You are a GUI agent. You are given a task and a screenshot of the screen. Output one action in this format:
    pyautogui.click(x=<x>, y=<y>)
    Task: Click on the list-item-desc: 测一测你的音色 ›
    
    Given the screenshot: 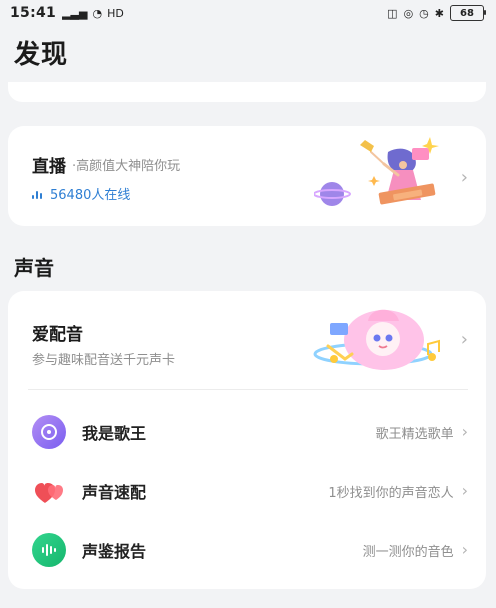 What is the action you would take?
    pyautogui.click(x=415, y=550)
    